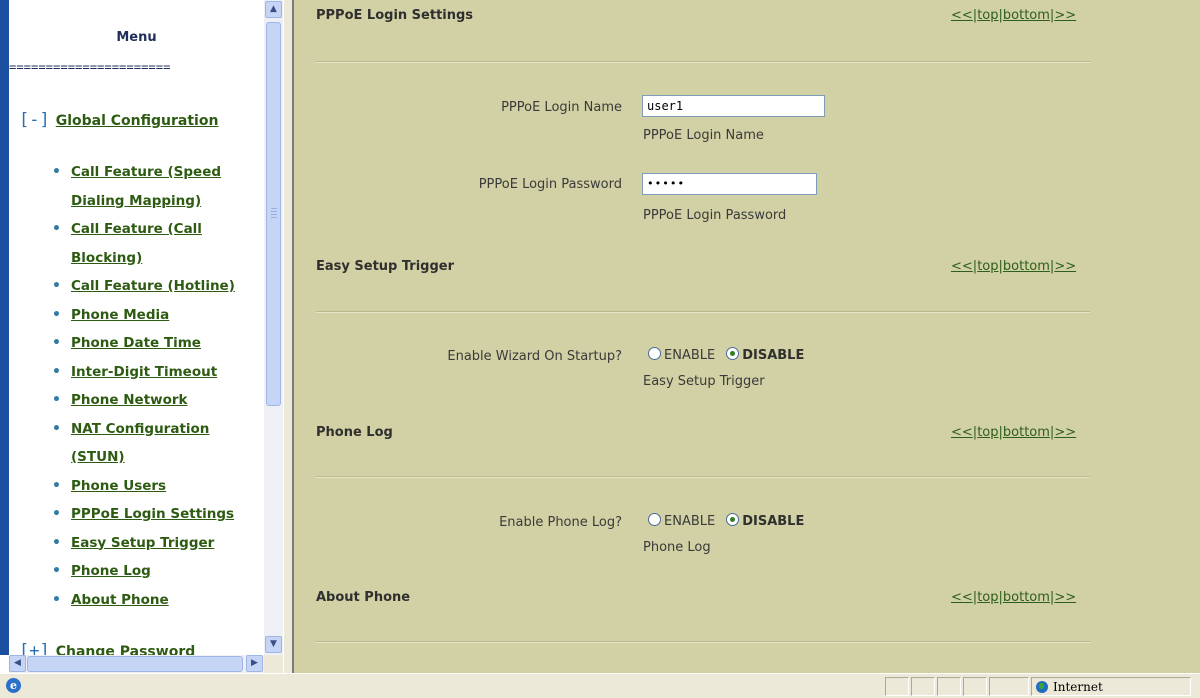 This screenshot has height=698, width=1200. I want to click on menu-item: • Call Feature (Speed Dialing Mapping), so click(136, 186).